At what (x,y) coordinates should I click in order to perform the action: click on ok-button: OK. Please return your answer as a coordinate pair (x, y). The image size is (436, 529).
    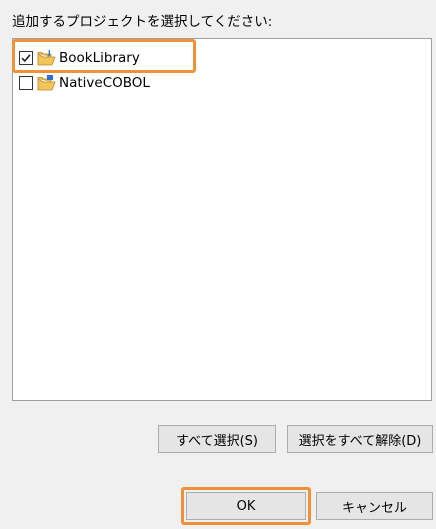
    Looking at the image, I should click on (246, 506).